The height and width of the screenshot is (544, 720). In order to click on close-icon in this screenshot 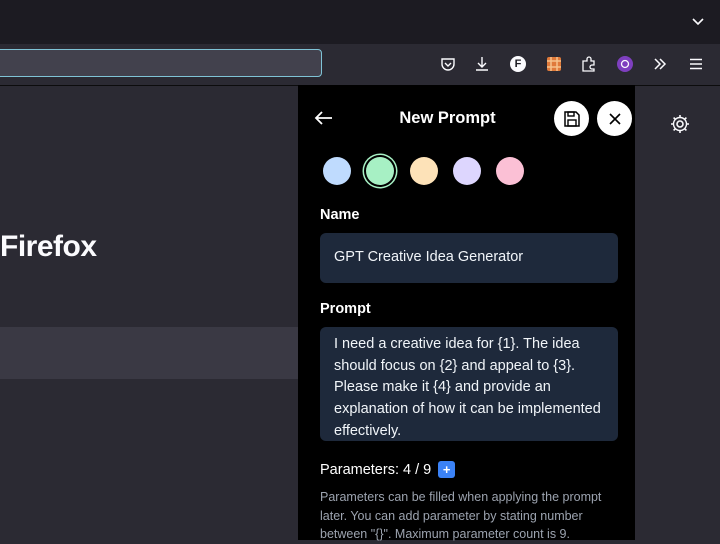, I will do `click(614, 118)`.